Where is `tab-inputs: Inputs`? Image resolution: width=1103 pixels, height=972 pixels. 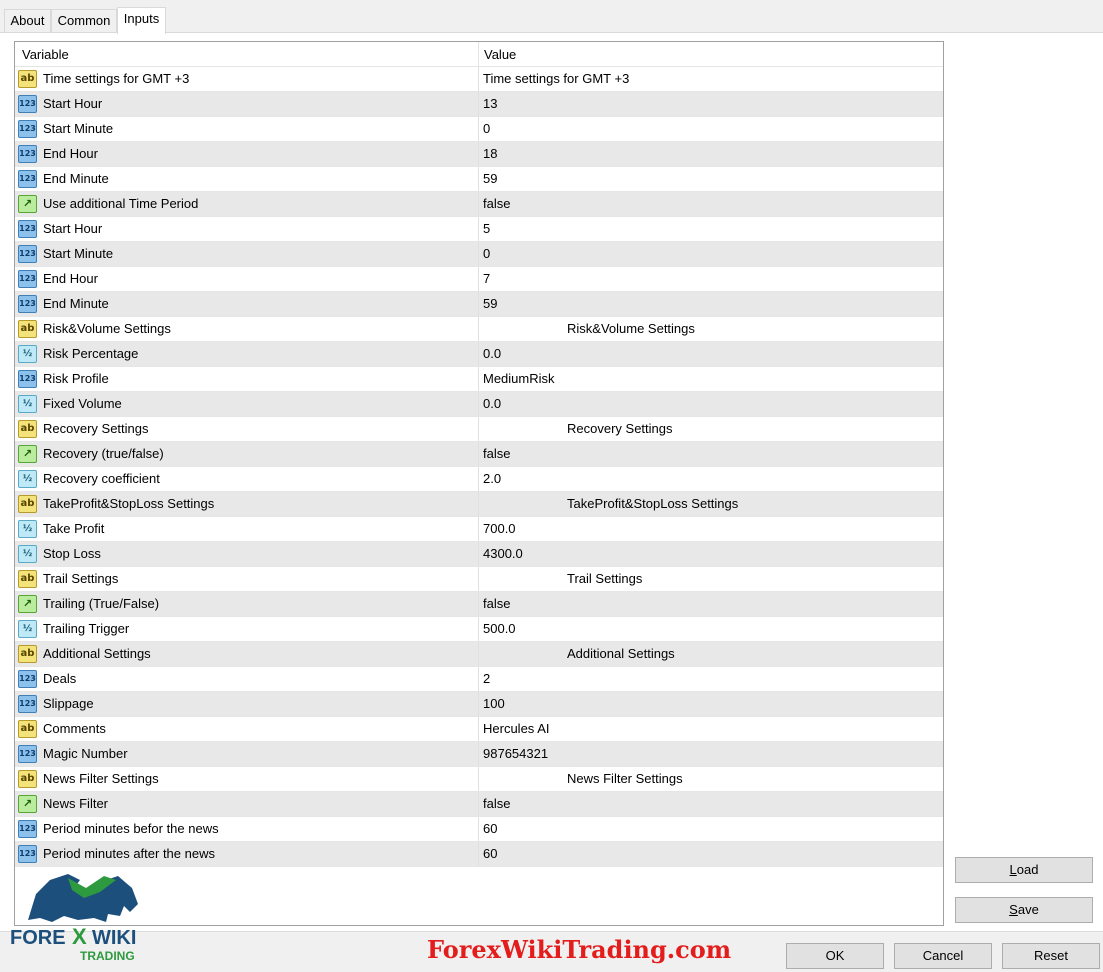 tab-inputs: Inputs is located at coordinates (141, 20).